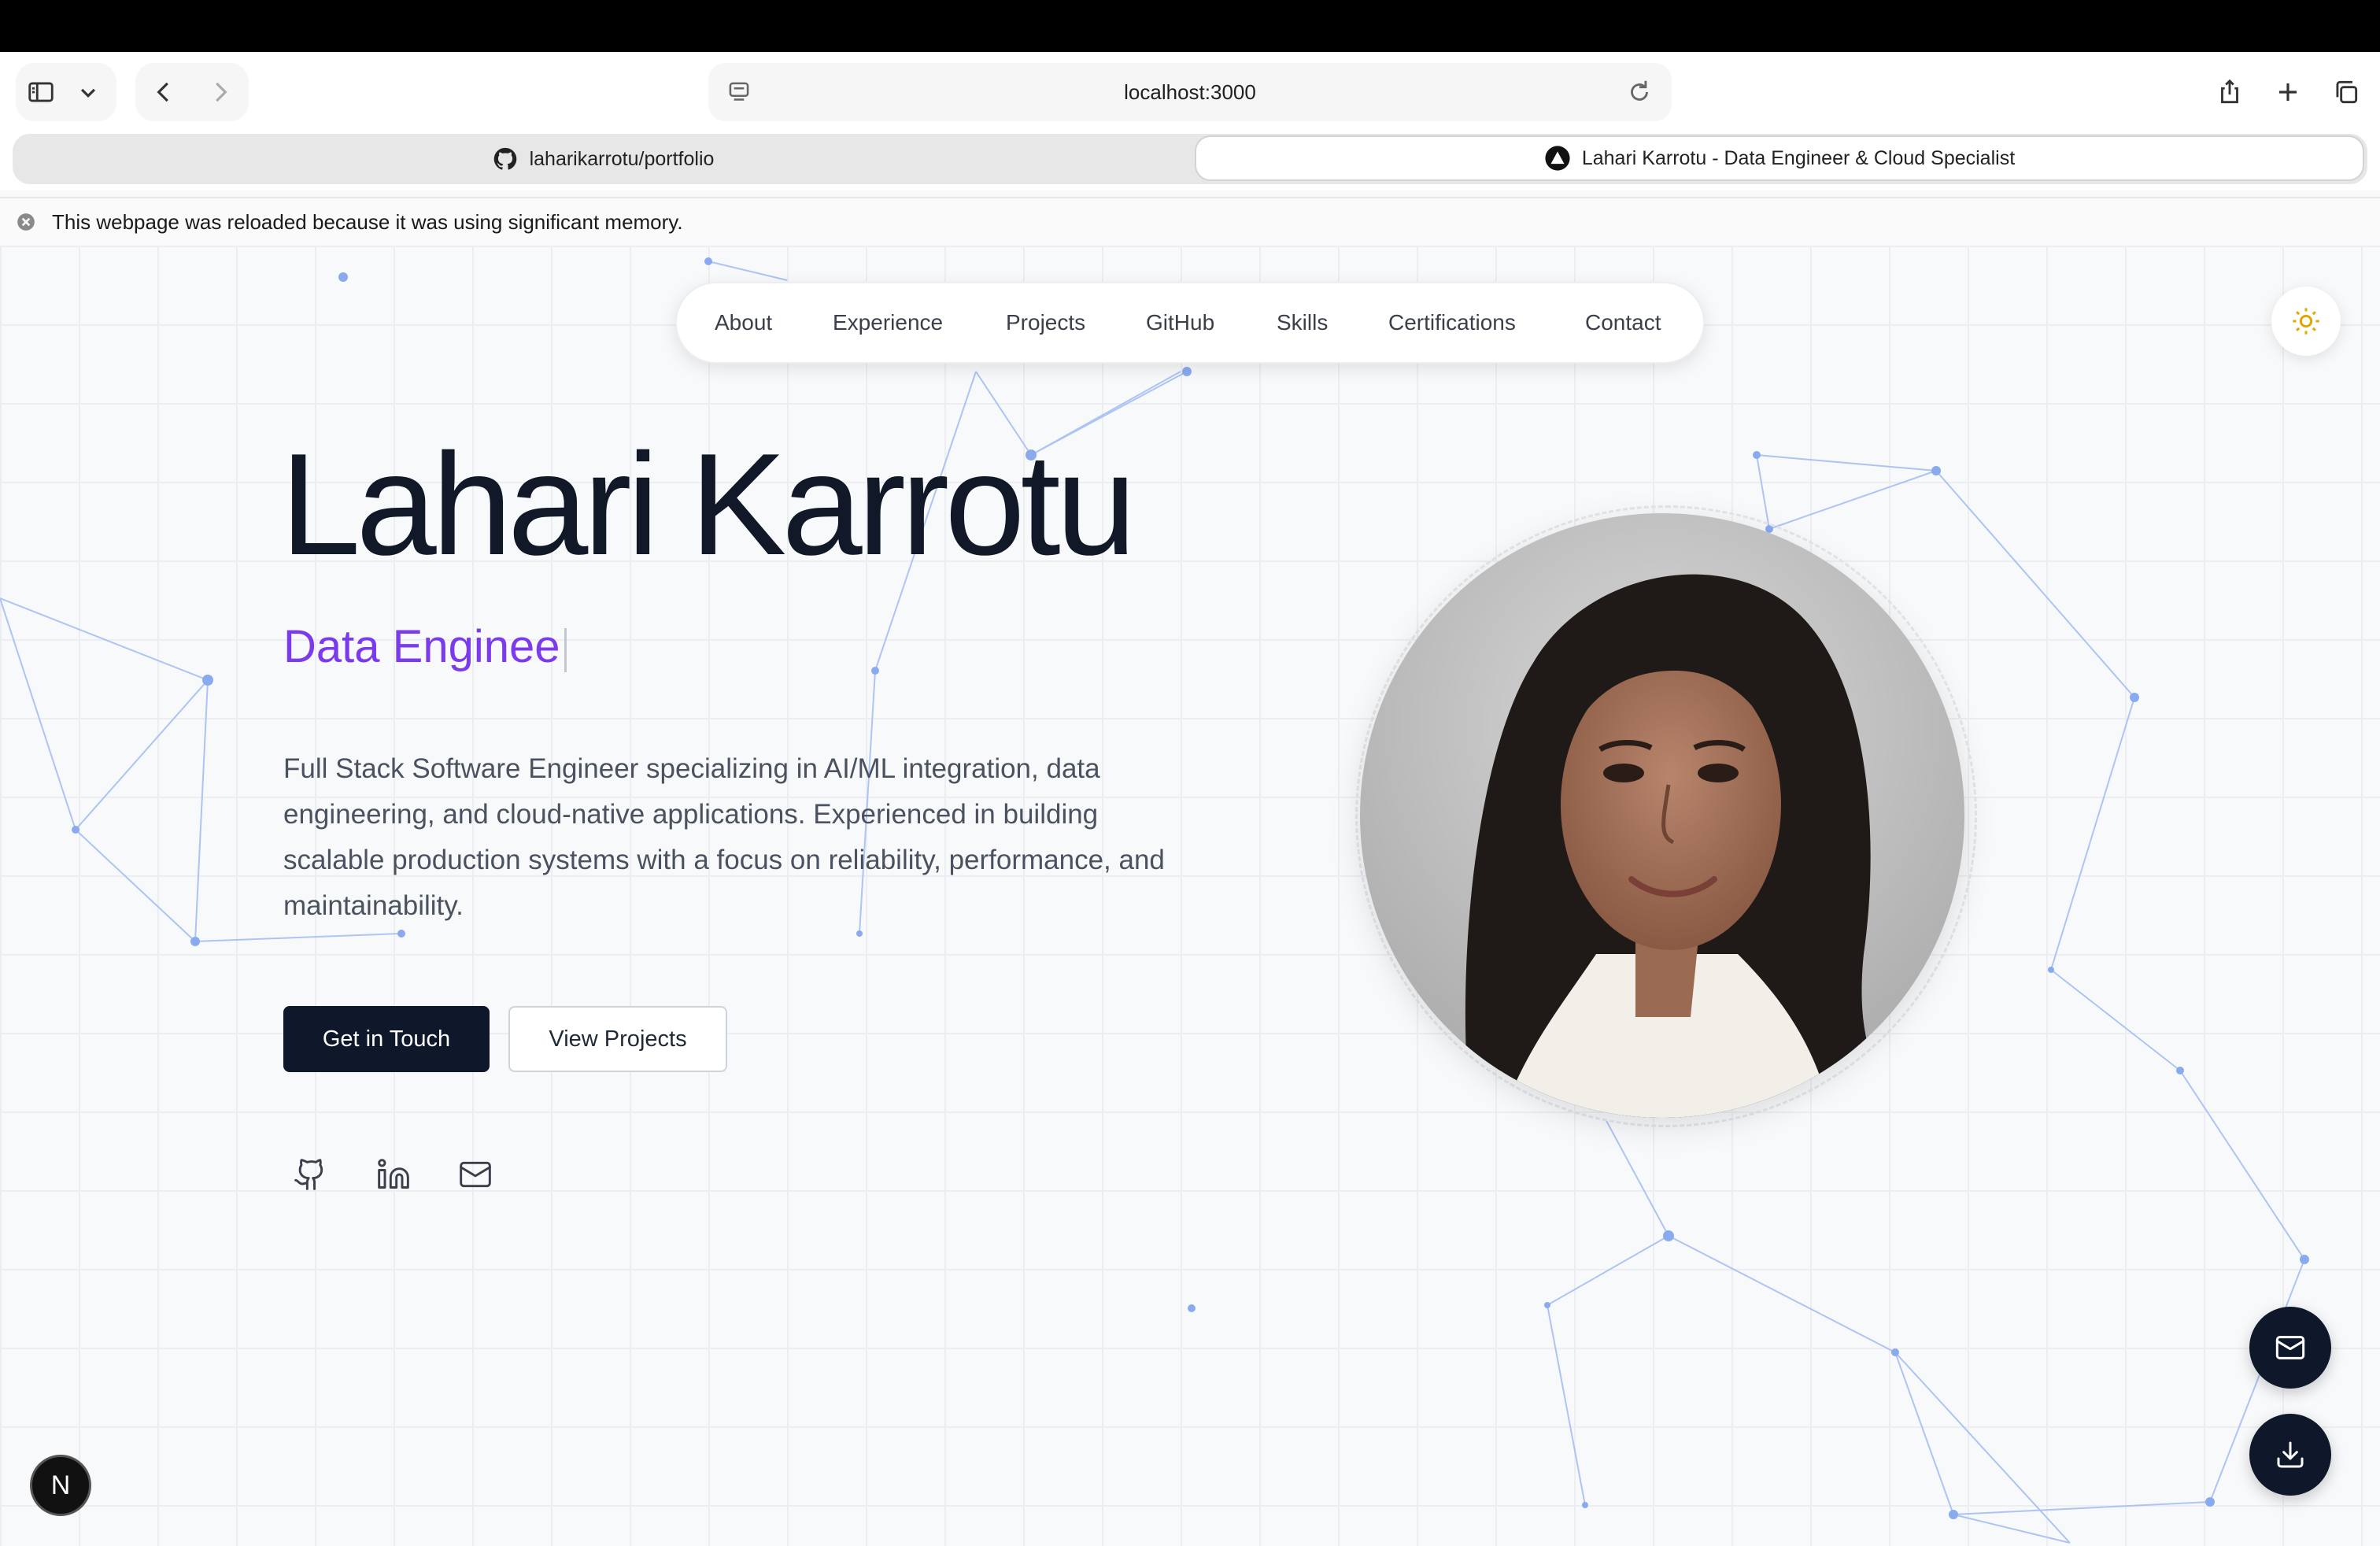  I want to click on theme-toggle-button, so click(2306, 322).